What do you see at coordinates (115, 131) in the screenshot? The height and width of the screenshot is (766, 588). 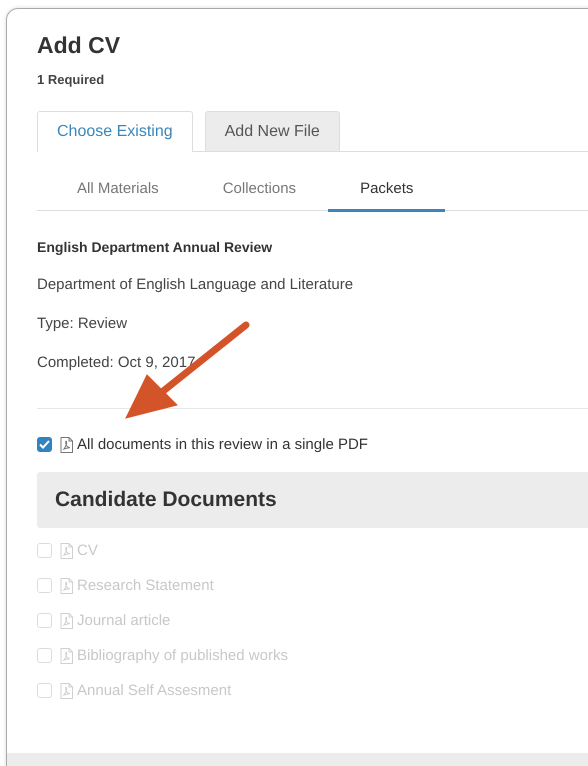 I see `tab: Choose Existing` at bounding box center [115, 131].